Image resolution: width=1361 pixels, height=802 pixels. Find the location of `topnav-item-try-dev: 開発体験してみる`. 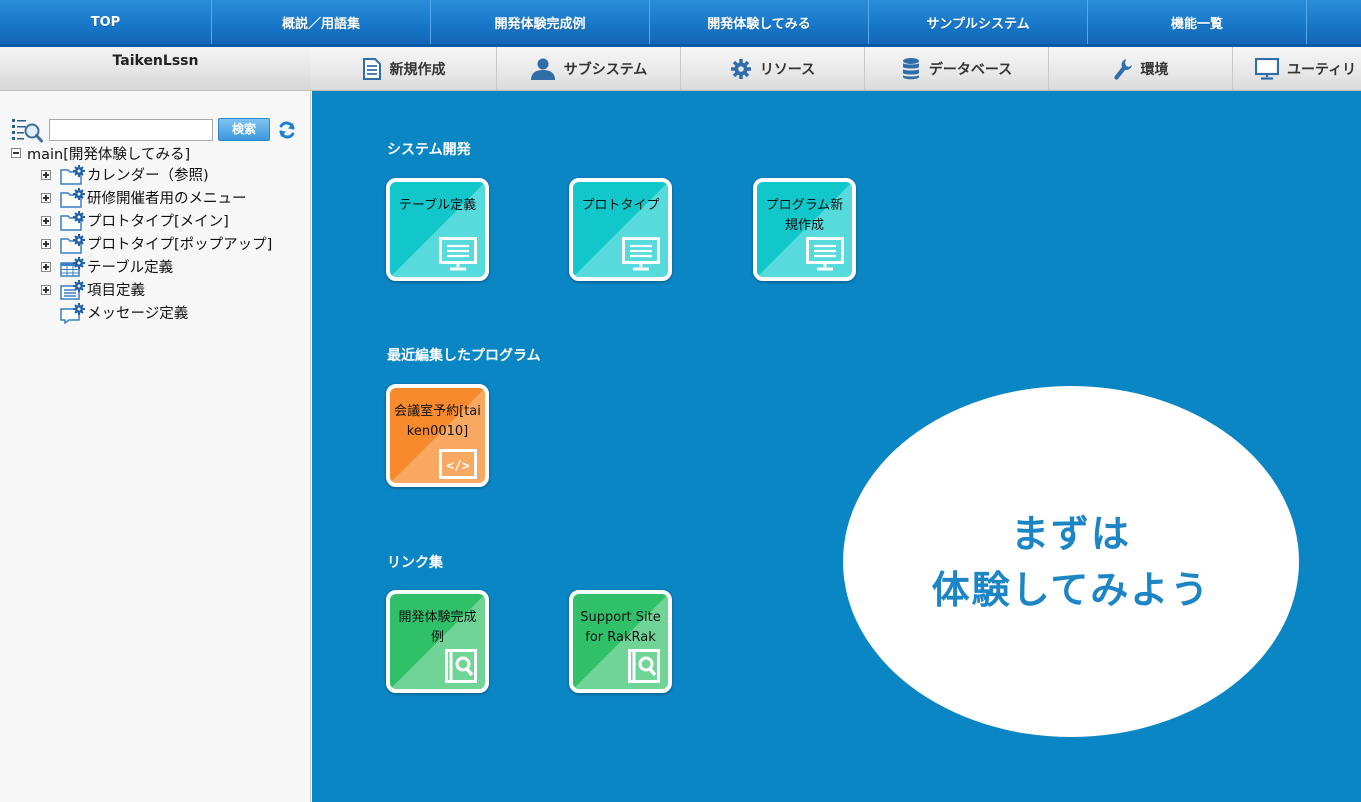

topnav-item-try-dev: 開発体験してみる is located at coordinates (759, 22).